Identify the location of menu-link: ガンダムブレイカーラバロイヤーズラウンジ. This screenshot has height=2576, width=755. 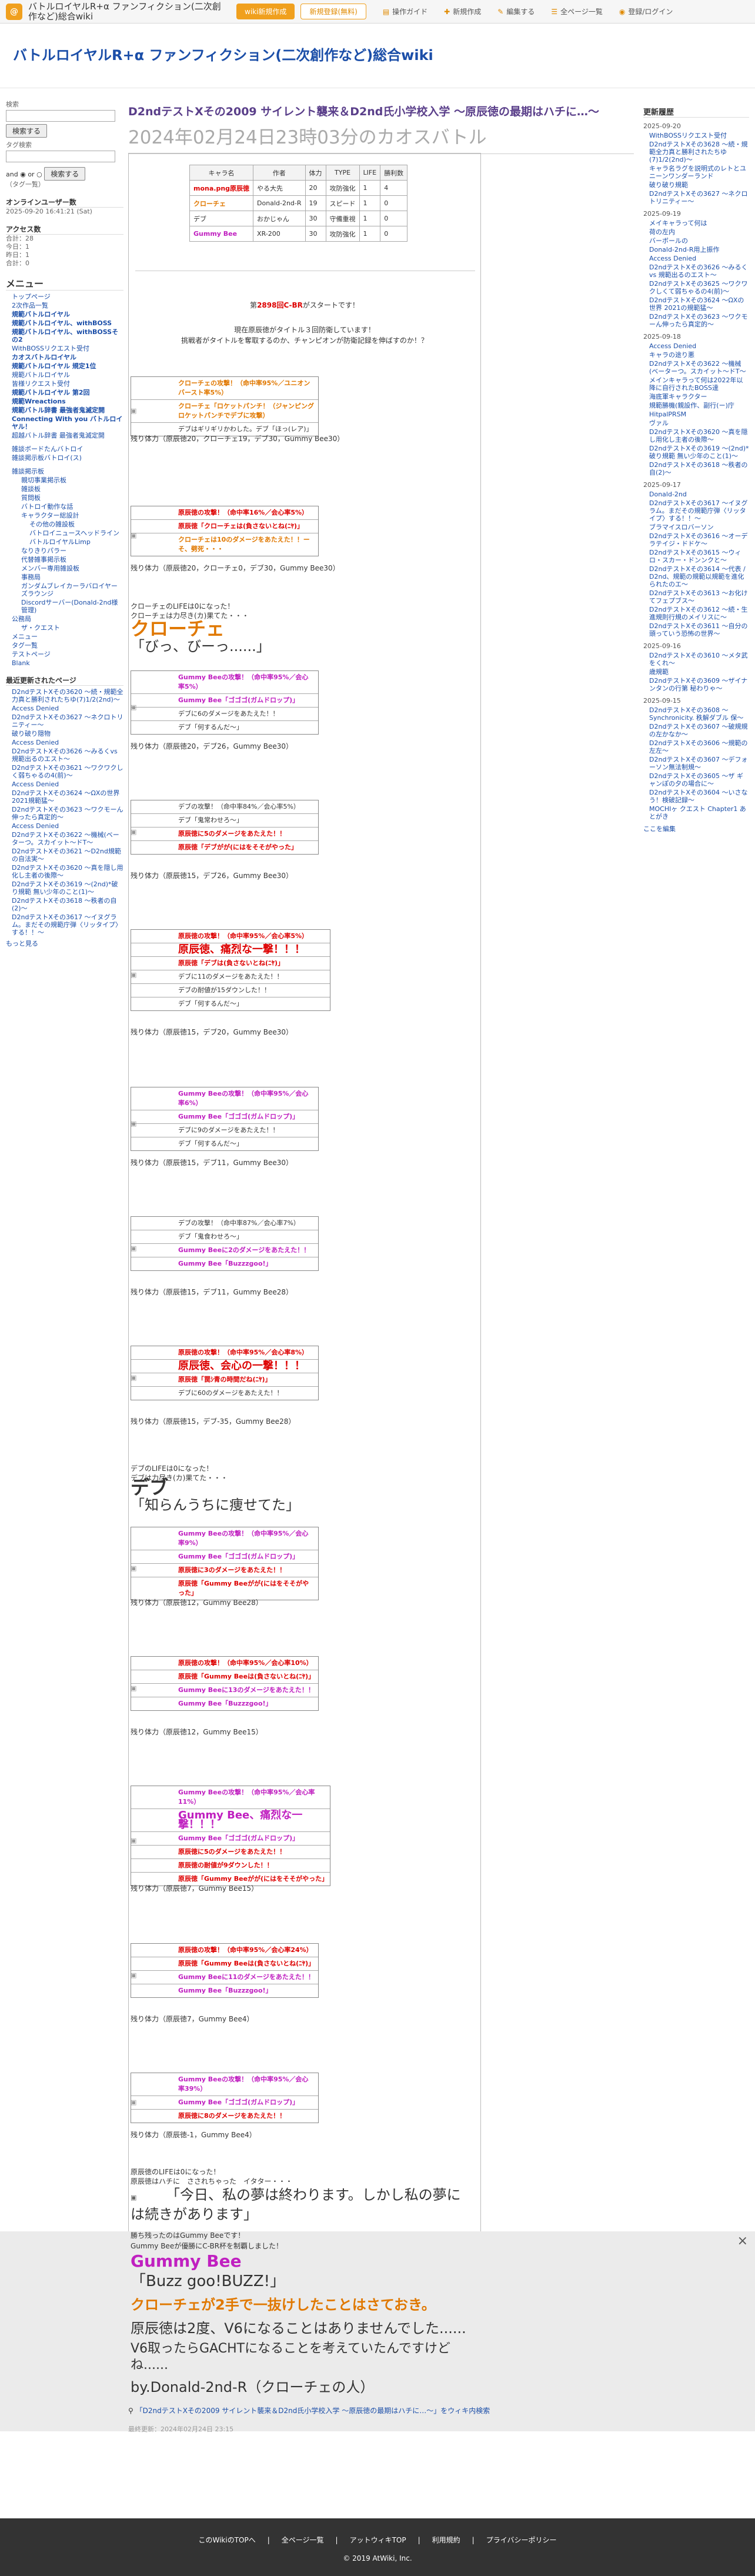
(69, 590).